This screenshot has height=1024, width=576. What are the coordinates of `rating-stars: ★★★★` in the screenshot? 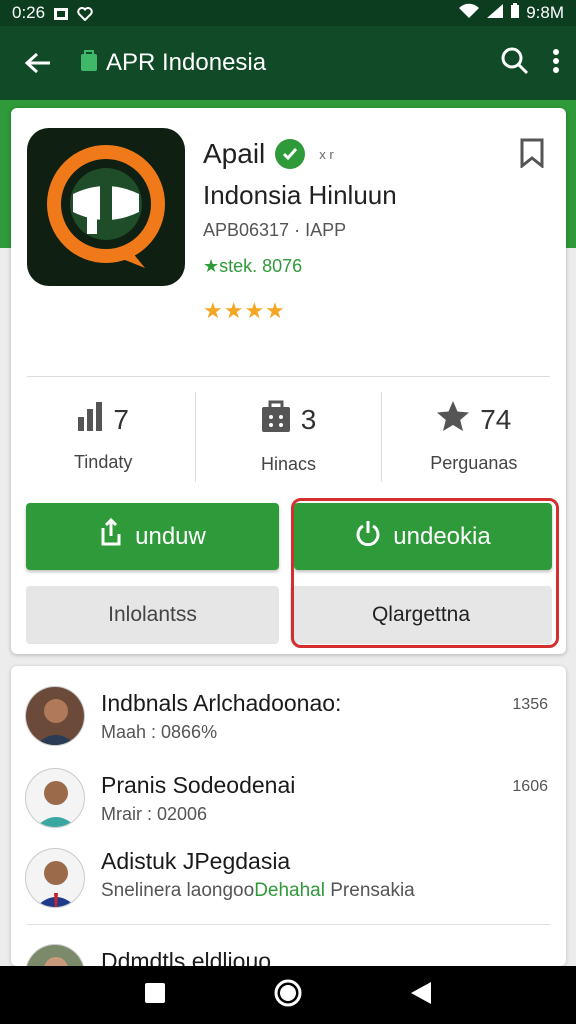 It's located at (244, 310).